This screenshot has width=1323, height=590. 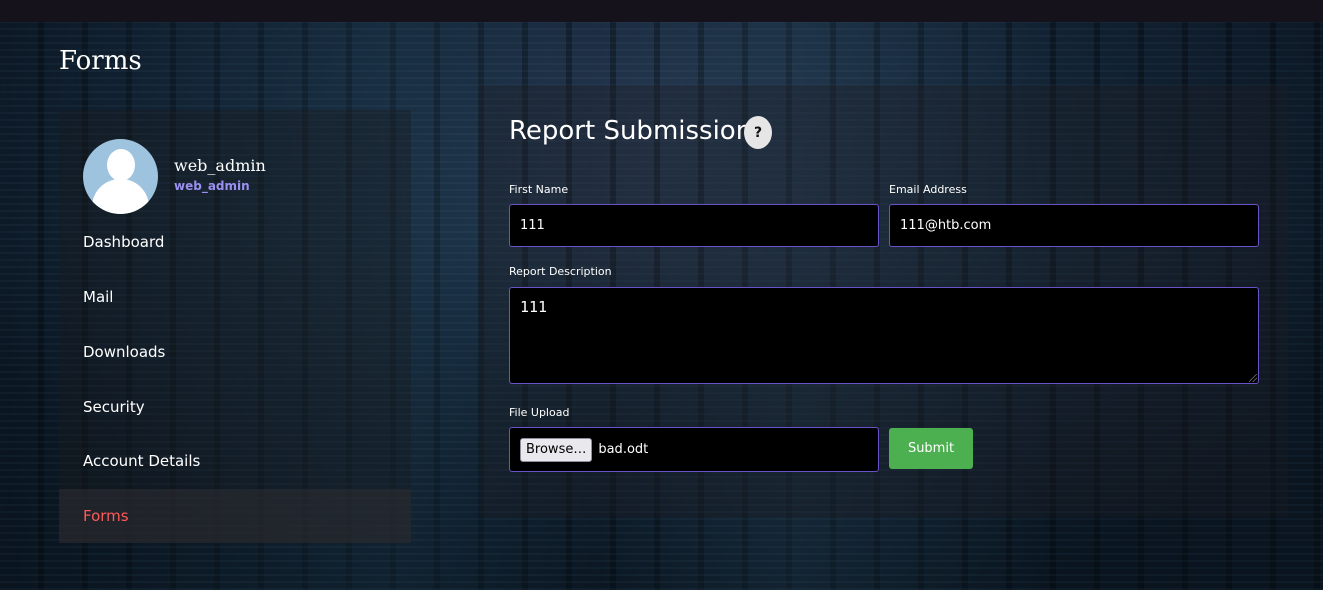 What do you see at coordinates (212, 186) in the screenshot?
I see `user-role: web_admin` at bounding box center [212, 186].